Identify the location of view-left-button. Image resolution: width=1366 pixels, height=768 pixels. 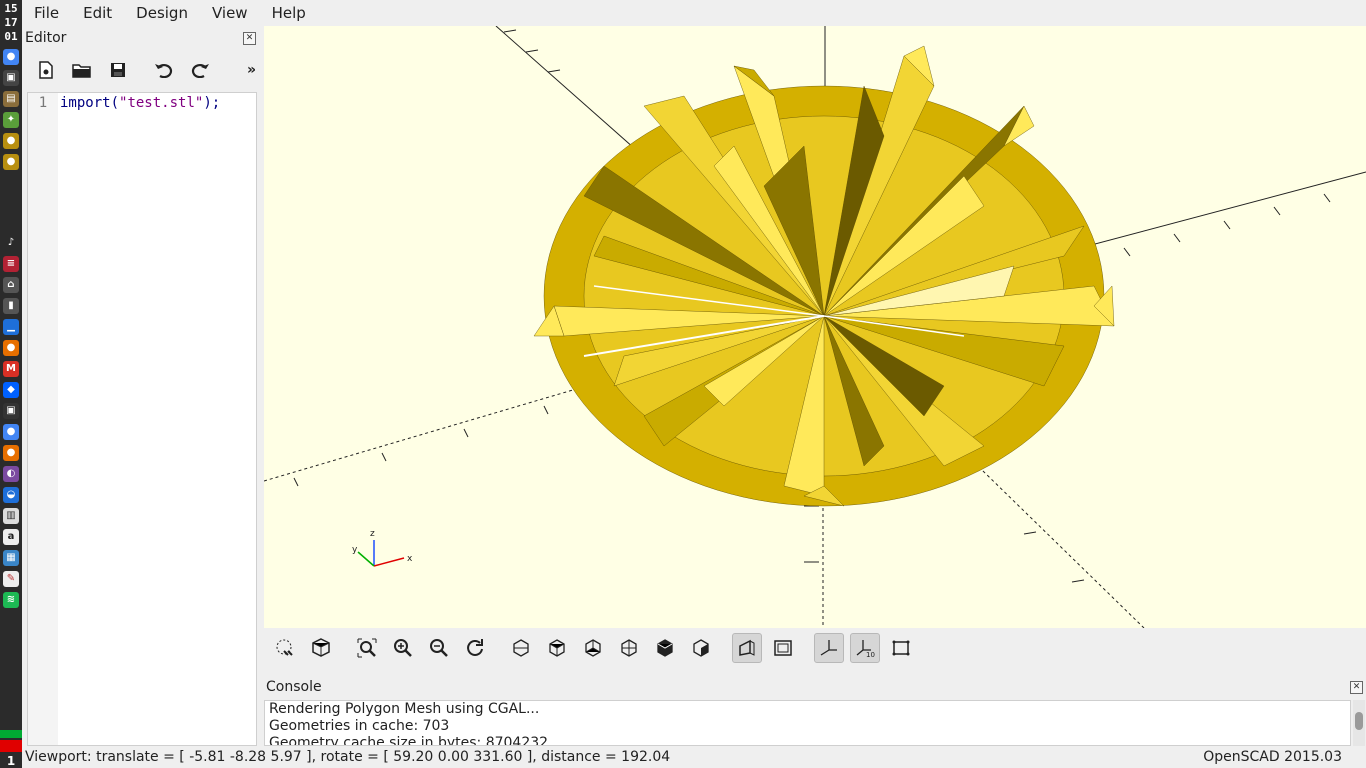
(629, 648).